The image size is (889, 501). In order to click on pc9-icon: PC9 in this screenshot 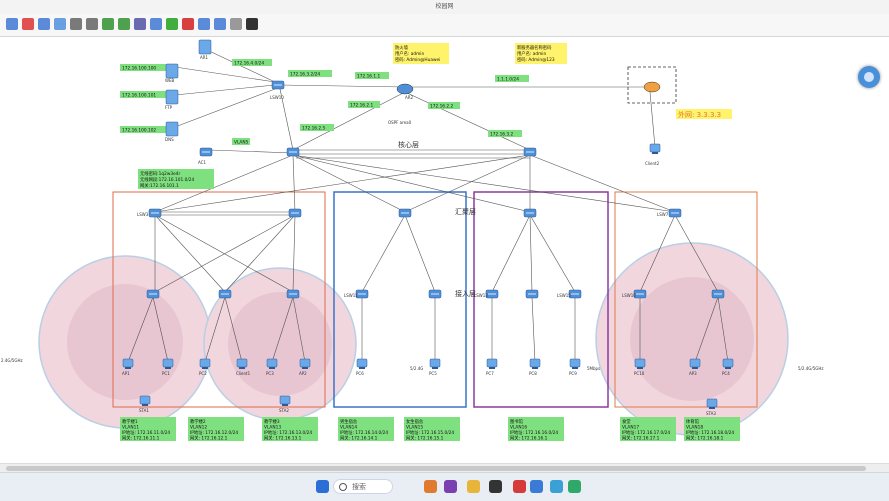, I will do `click(575, 367)`.